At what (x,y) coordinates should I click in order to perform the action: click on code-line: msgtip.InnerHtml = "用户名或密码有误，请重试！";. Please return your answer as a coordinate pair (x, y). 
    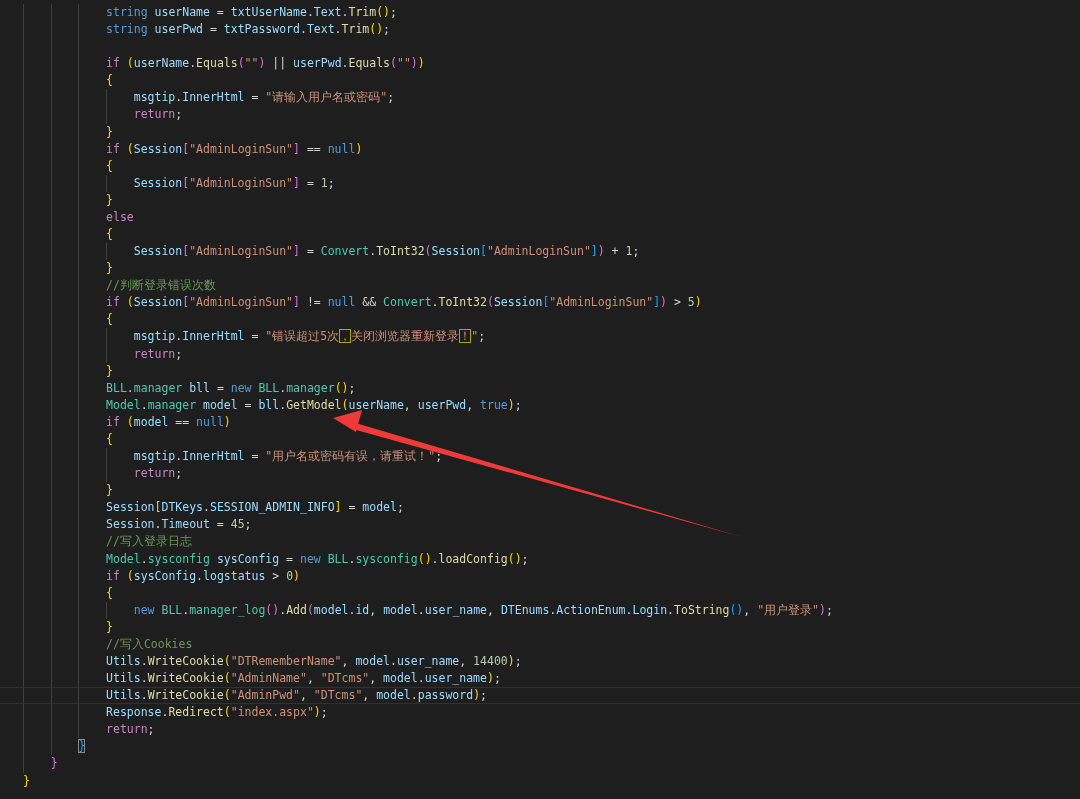
    Looking at the image, I should click on (288, 457).